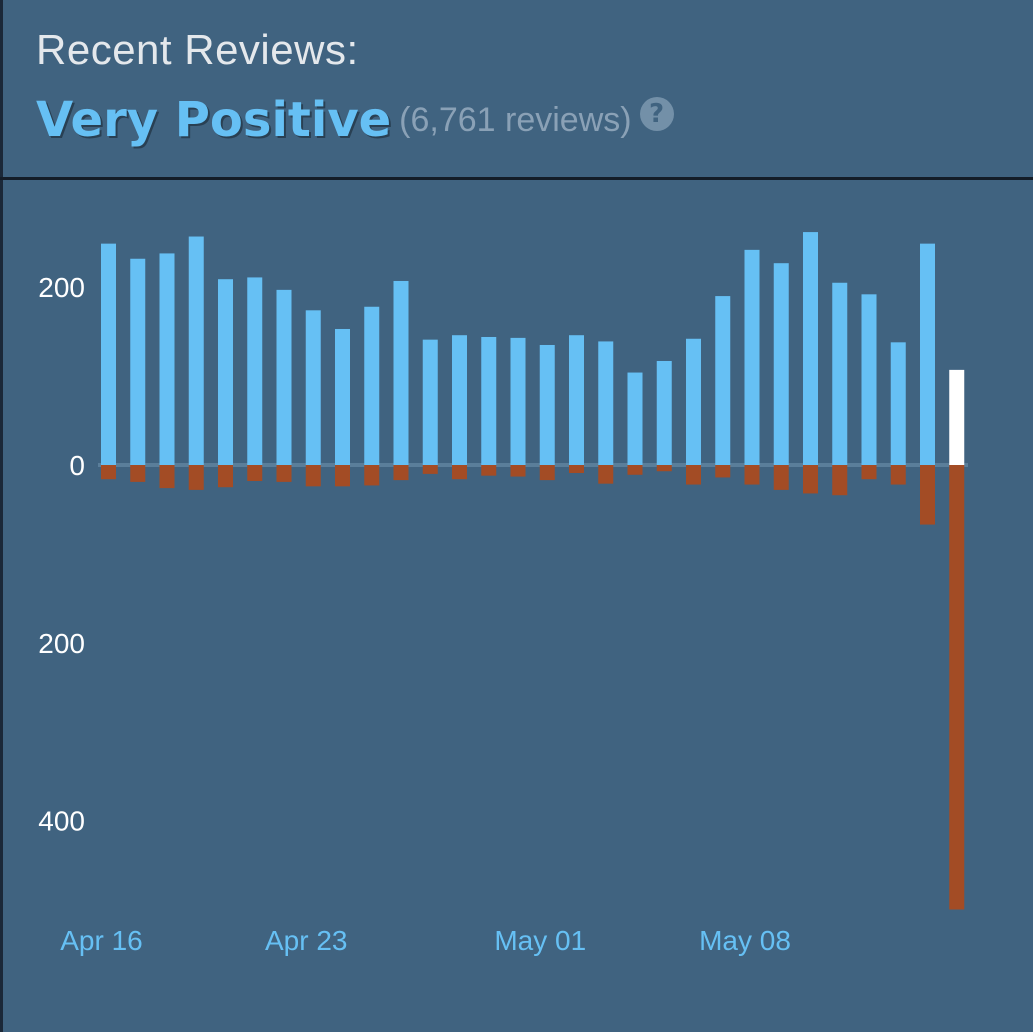  What do you see at coordinates (61, 821) in the screenshot?
I see `y-tick-label: 400` at bounding box center [61, 821].